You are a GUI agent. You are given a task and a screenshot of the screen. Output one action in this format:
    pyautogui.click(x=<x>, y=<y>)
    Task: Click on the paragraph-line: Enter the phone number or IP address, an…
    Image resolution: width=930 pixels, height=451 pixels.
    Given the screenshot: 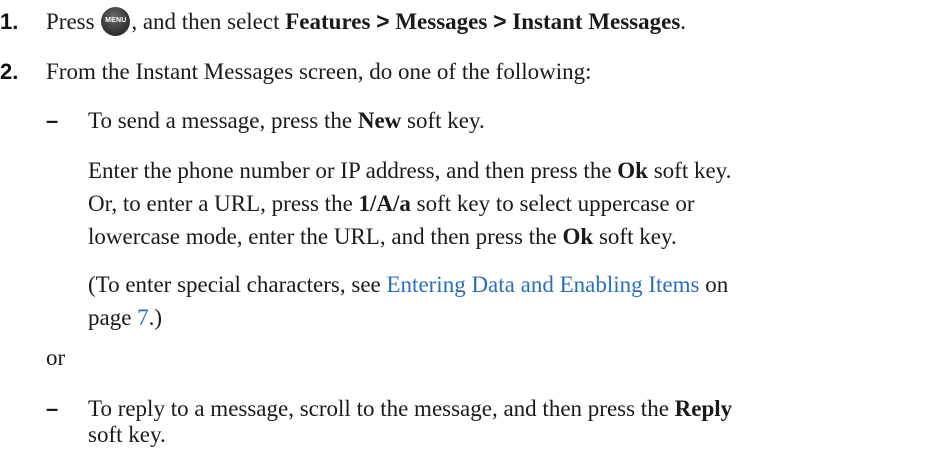 What is the action you would take?
    pyautogui.click(x=410, y=170)
    